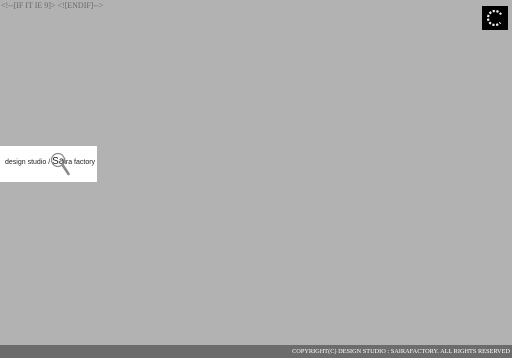 This screenshot has width=512, height=358. I want to click on loading-spinner, so click(495, 18).